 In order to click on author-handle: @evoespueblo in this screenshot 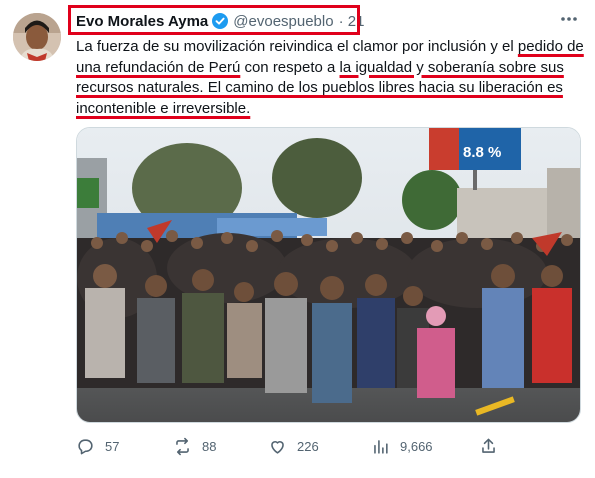, I will do `click(283, 21)`.